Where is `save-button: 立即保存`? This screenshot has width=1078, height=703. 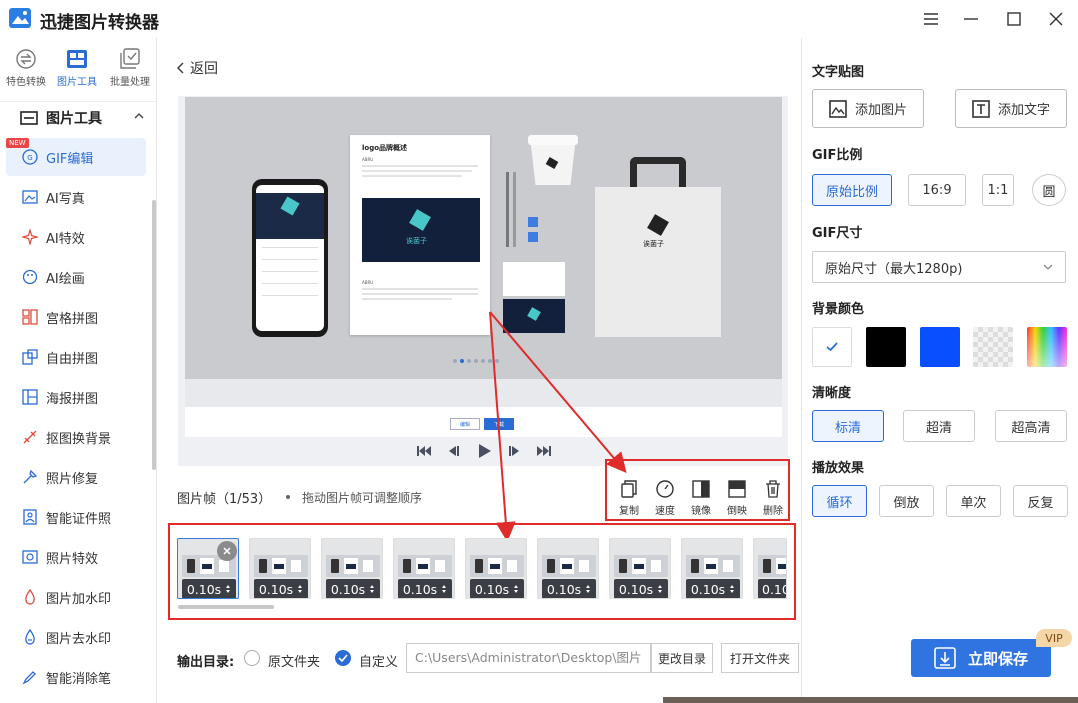
save-button: 立即保存 is located at coordinates (981, 658).